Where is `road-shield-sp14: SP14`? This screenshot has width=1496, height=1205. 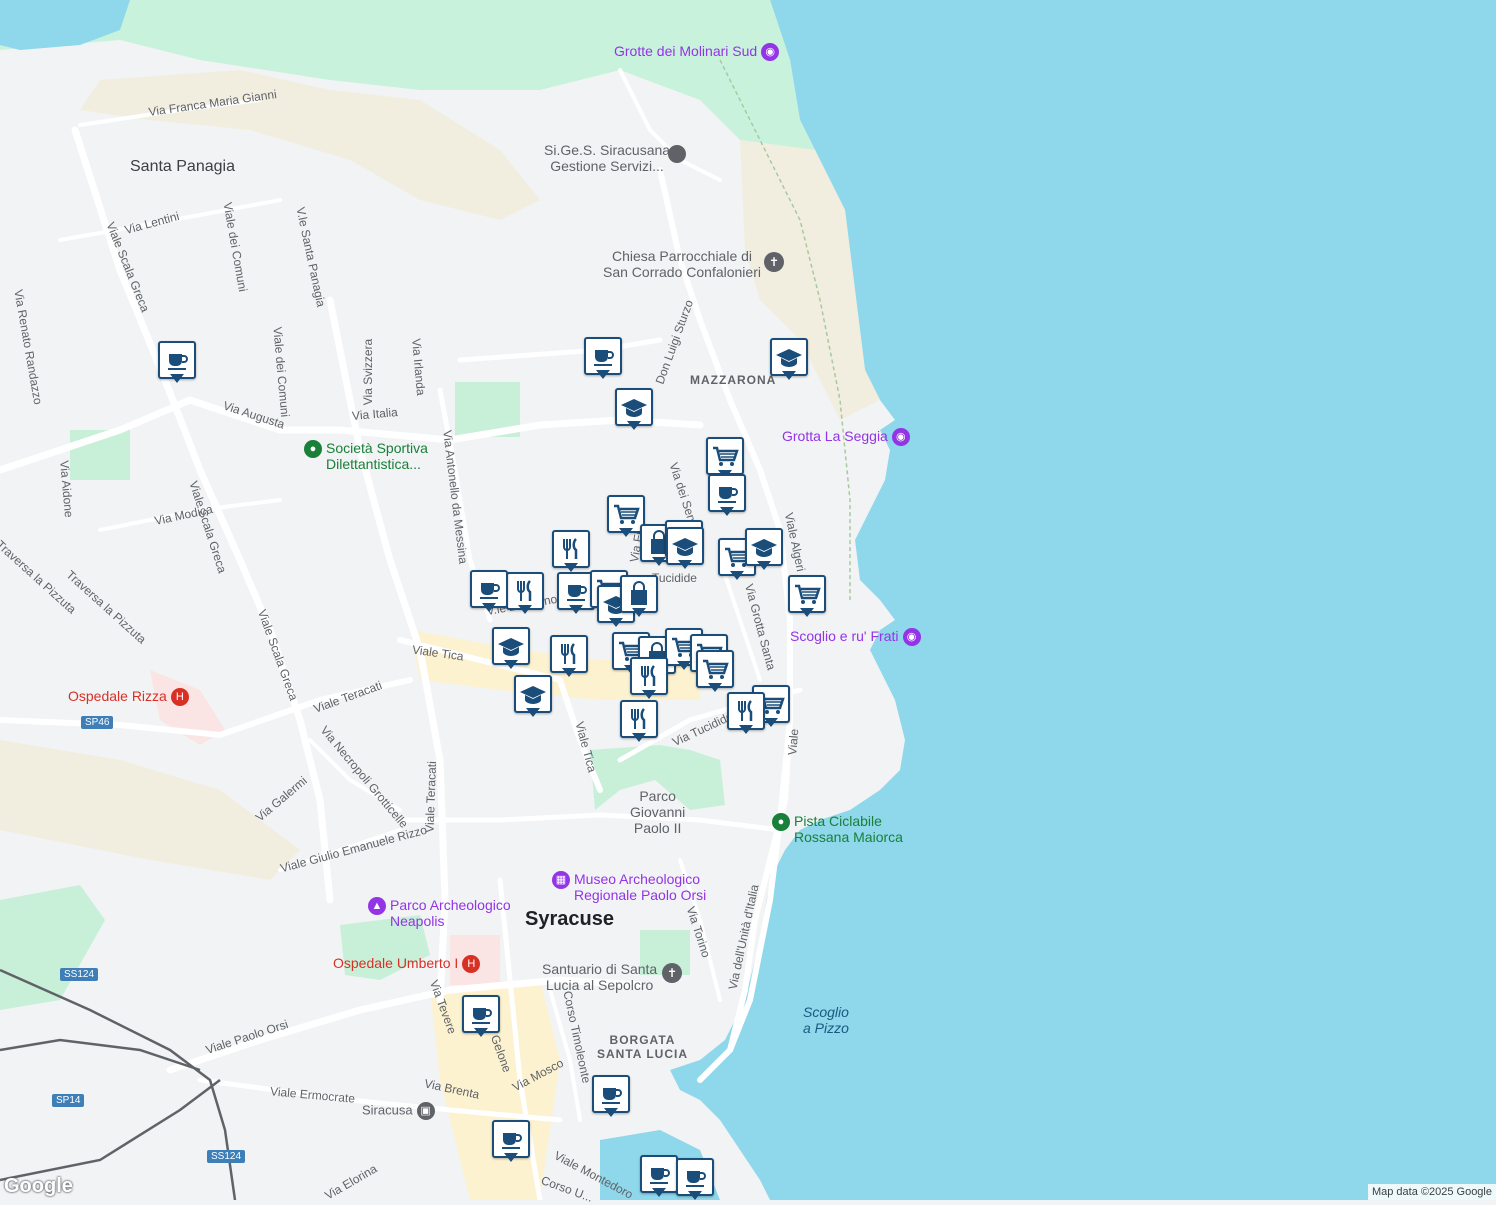 road-shield-sp14: SP14 is located at coordinates (68, 1100).